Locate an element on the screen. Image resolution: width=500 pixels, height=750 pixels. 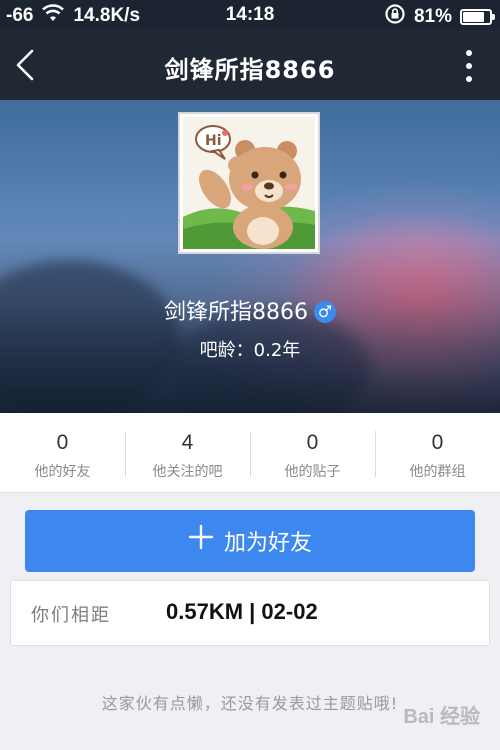
add-friend-button: 加为好友 is located at coordinates (250, 541).